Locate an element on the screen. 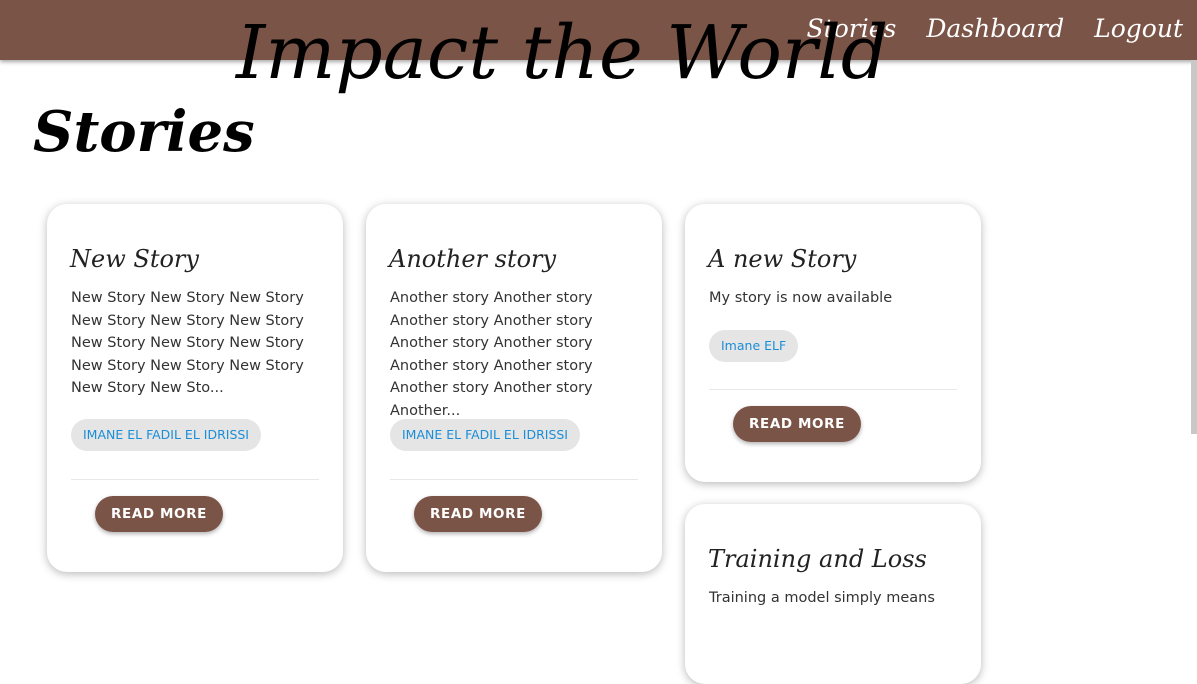 The image size is (1197, 684). brand-title: Impact the World is located at coordinates (562, 53).